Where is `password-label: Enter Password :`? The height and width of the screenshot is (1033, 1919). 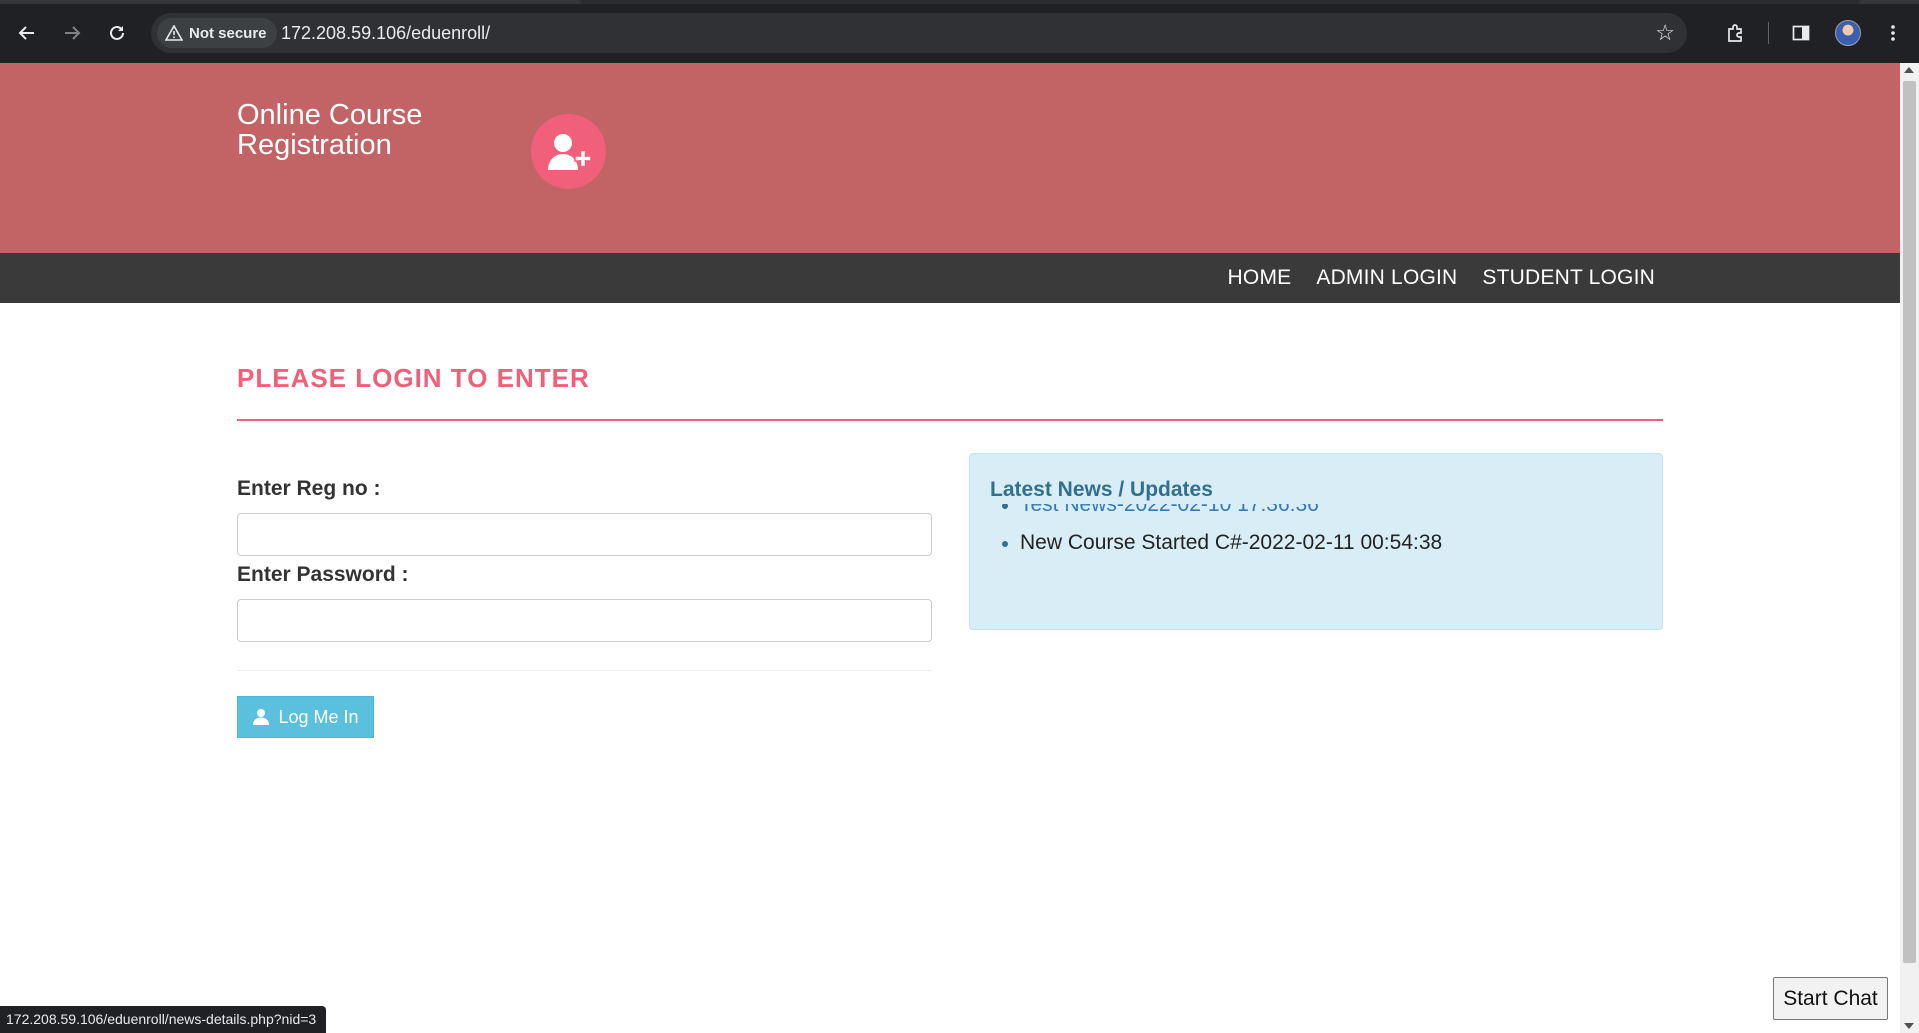
password-label: Enter Password : is located at coordinates (323, 574).